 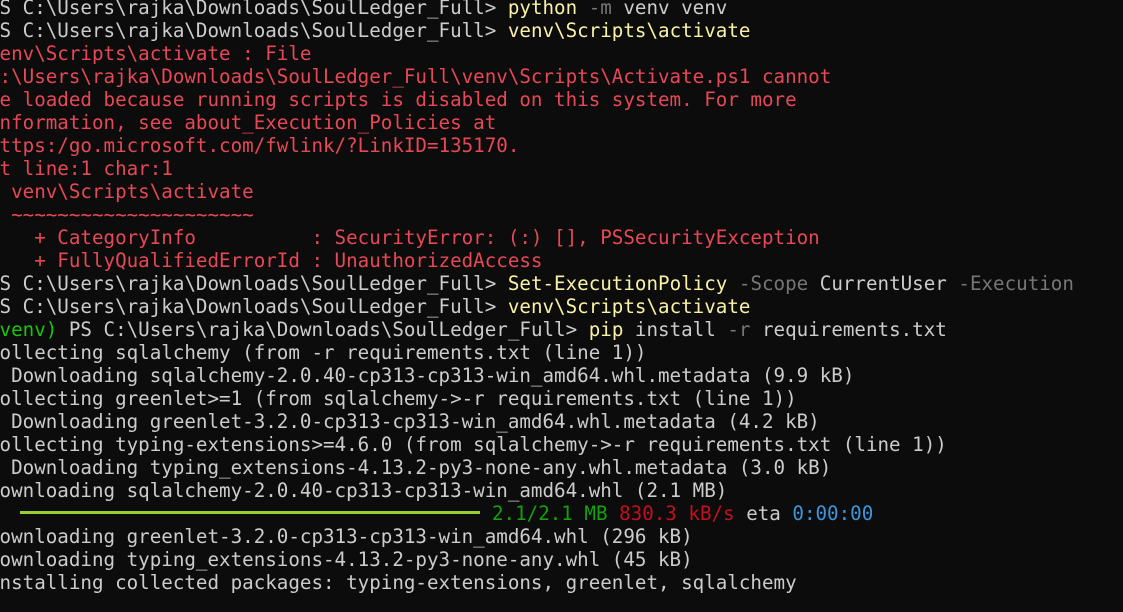 I want to click on error-text: venv\Scripts\activate : File, so click(x=156, y=53).